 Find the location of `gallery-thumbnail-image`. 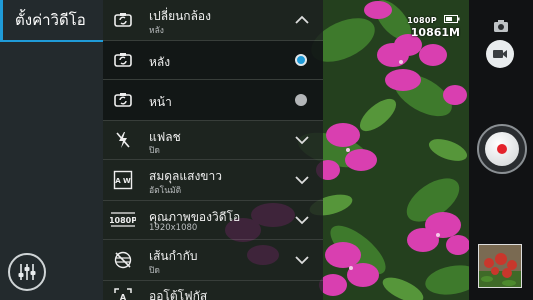

gallery-thumbnail-image is located at coordinates (500, 266).